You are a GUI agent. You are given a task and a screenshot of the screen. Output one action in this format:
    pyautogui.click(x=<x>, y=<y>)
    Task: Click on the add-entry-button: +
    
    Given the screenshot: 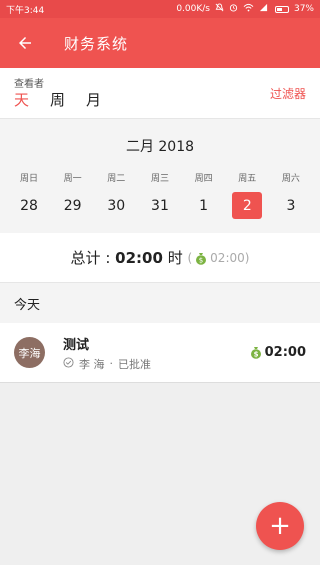 What is the action you would take?
    pyautogui.click(x=280, y=526)
    